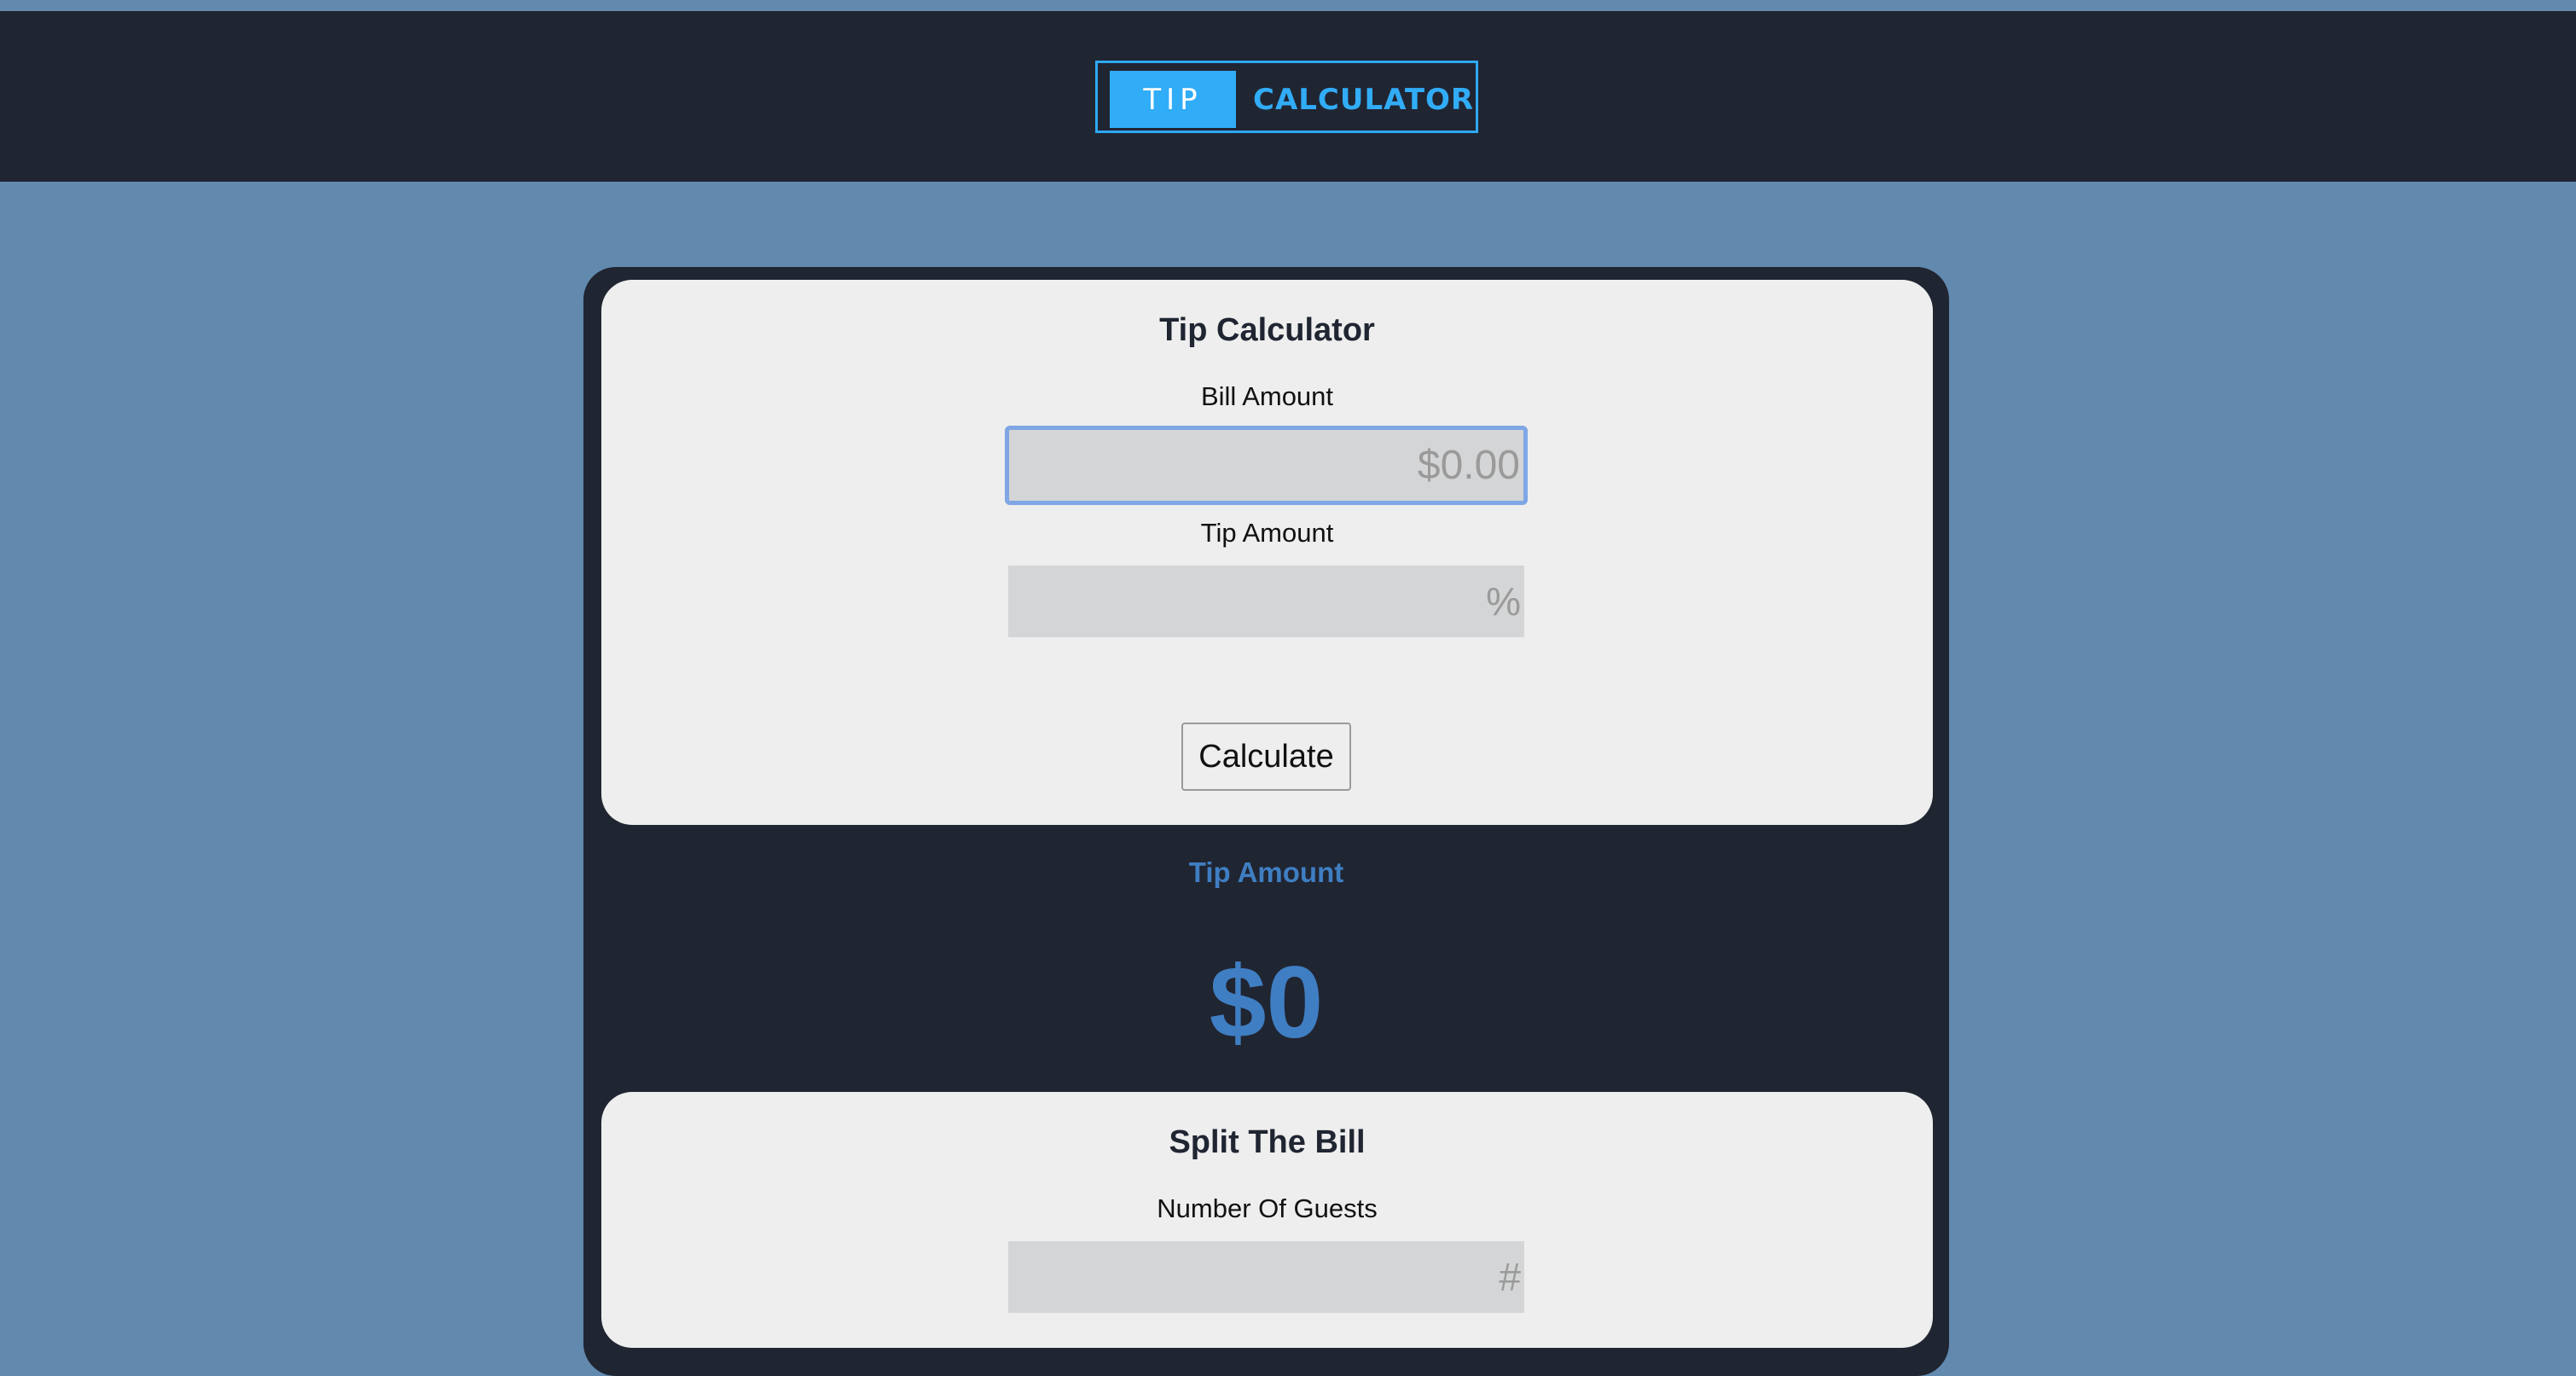 Image resolution: width=2576 pixels, height=1376 pixels. What do you see at coordinates (1267, 330) in the screenshot?
I see `tip-card-title: Tip Calculator` at bounding box center [1267, 330].